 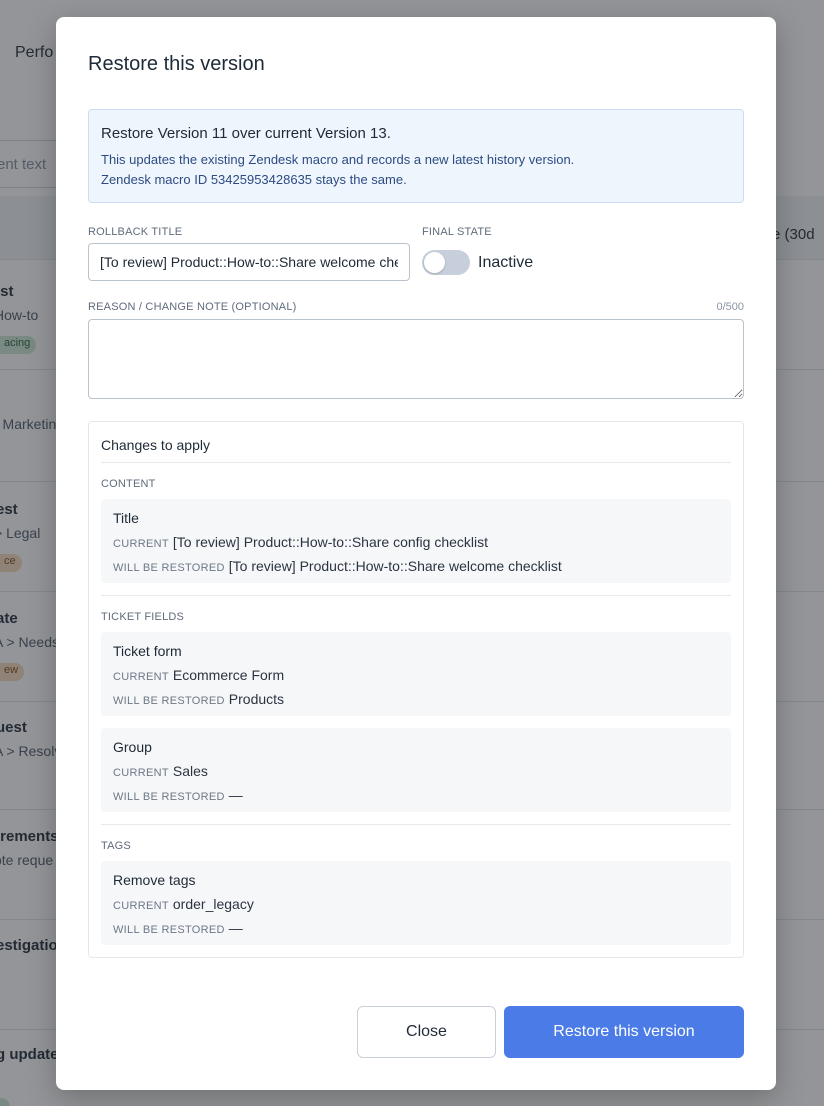 I want to click on section-label-ticket-fields: TICKET FIELDS, so click(x=143, y=617).